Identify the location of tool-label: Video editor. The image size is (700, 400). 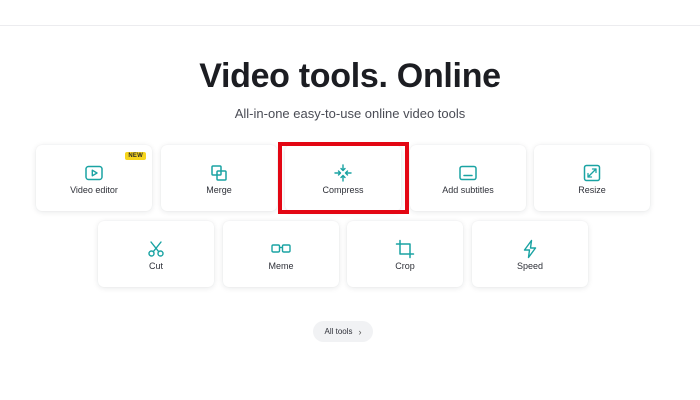
(94, 190).